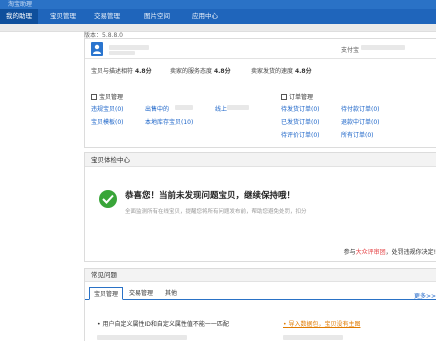  I want to click on faq-item: • 用户自定义属性ID和自定义属性值不能一一匹配, so click(163, 323).